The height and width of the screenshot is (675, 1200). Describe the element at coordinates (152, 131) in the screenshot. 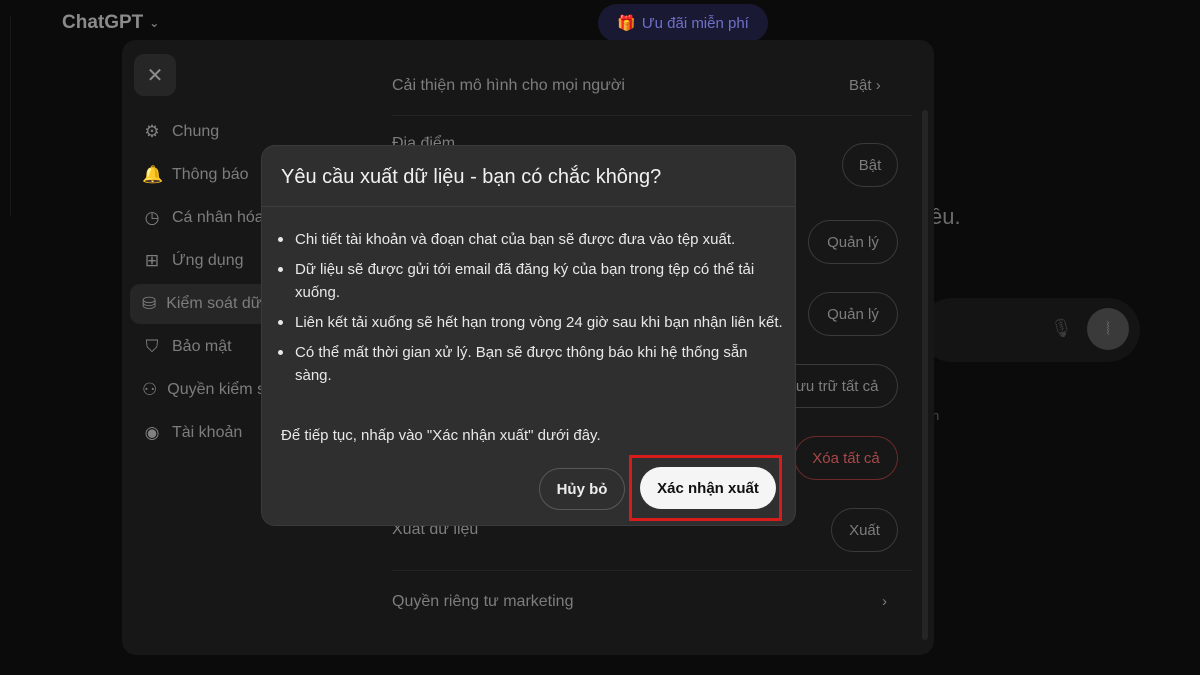

I see `gear-icon: ⚙` at that location.